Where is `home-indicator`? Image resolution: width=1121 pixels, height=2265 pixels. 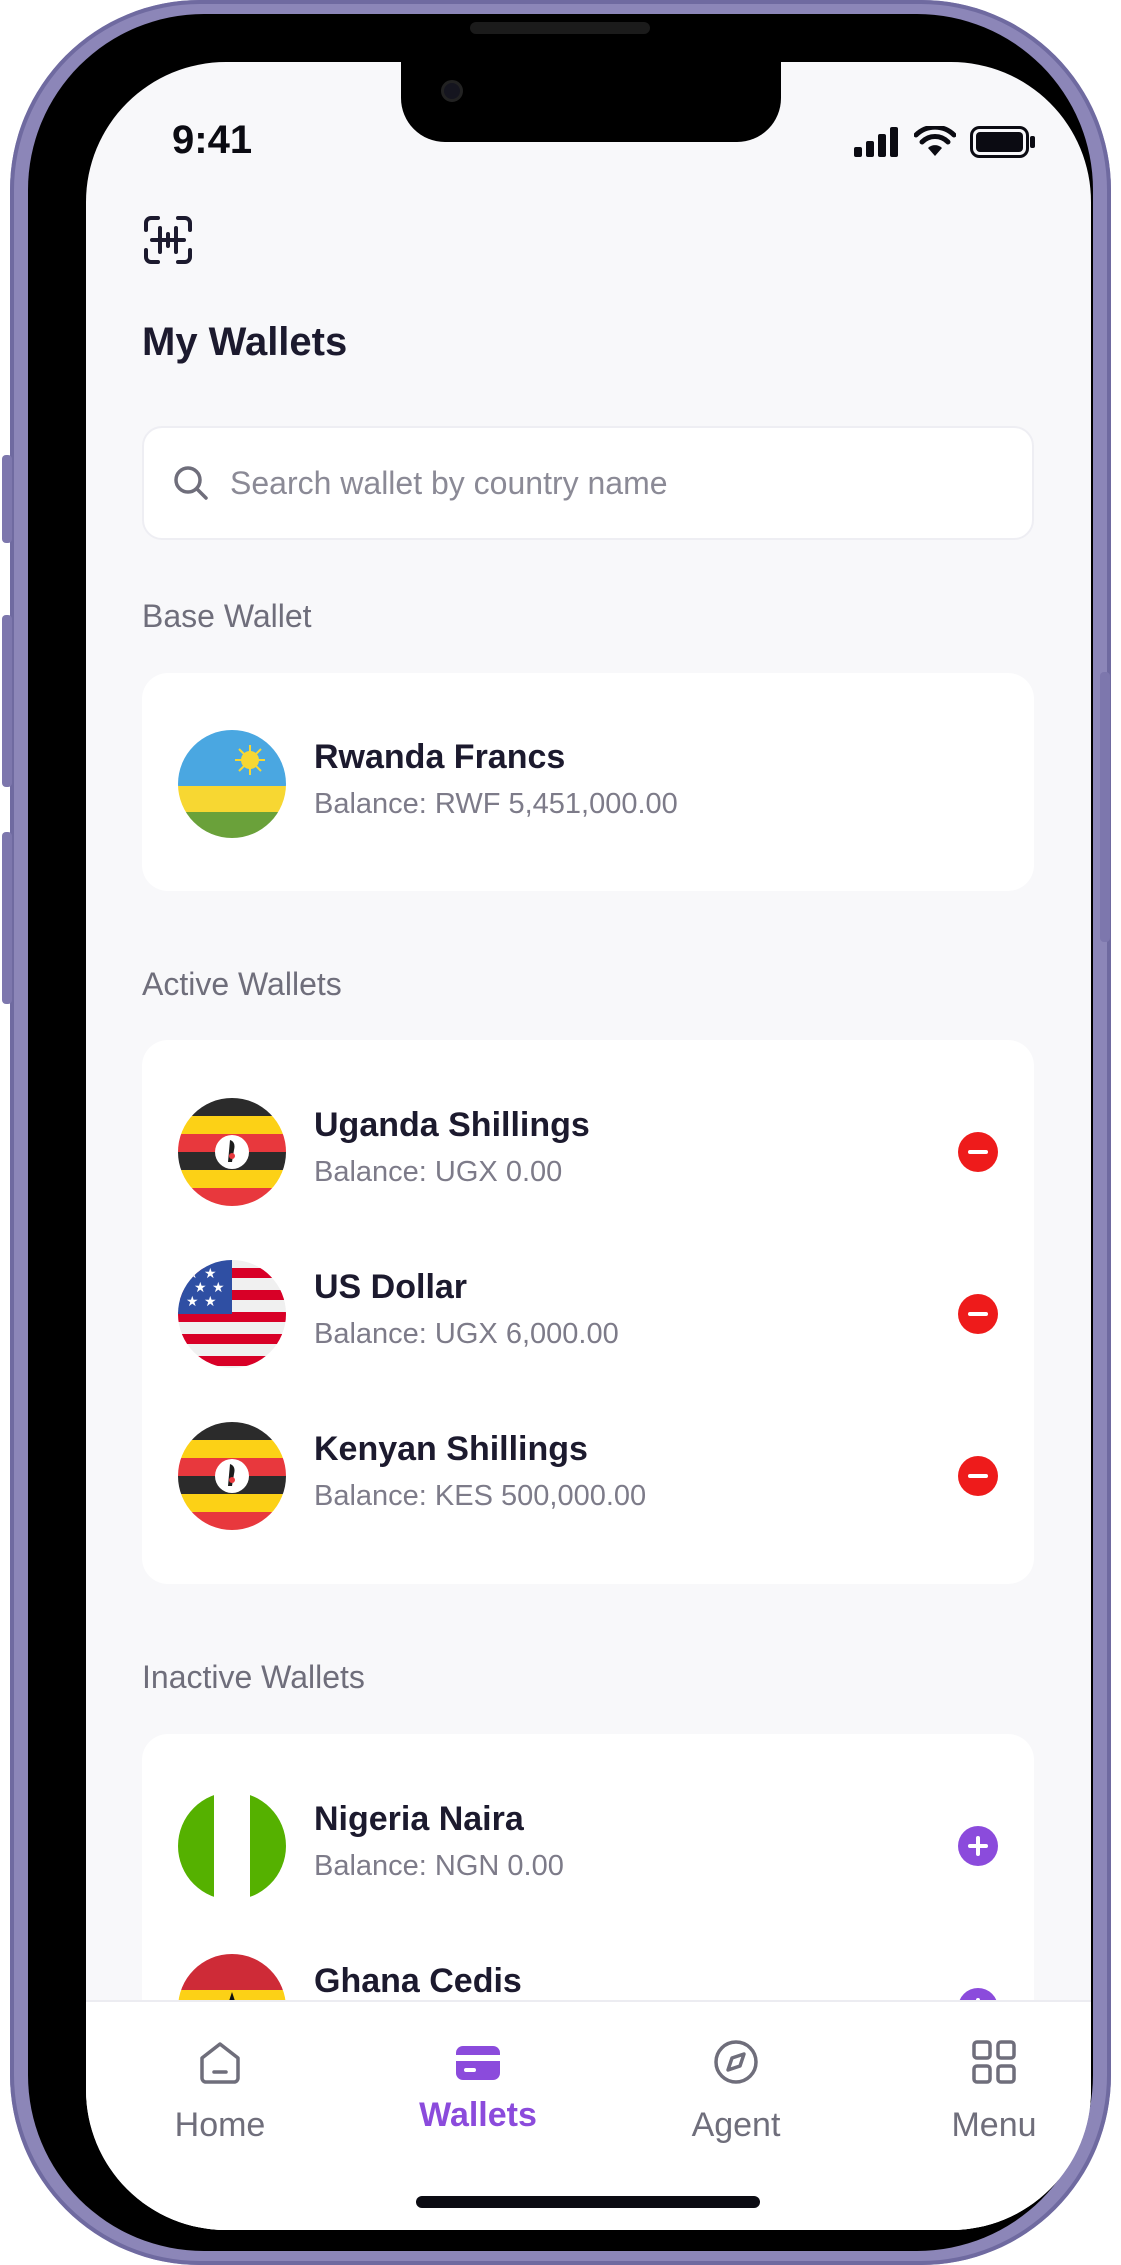 home-indicator is located at coordinates (588, 2202).